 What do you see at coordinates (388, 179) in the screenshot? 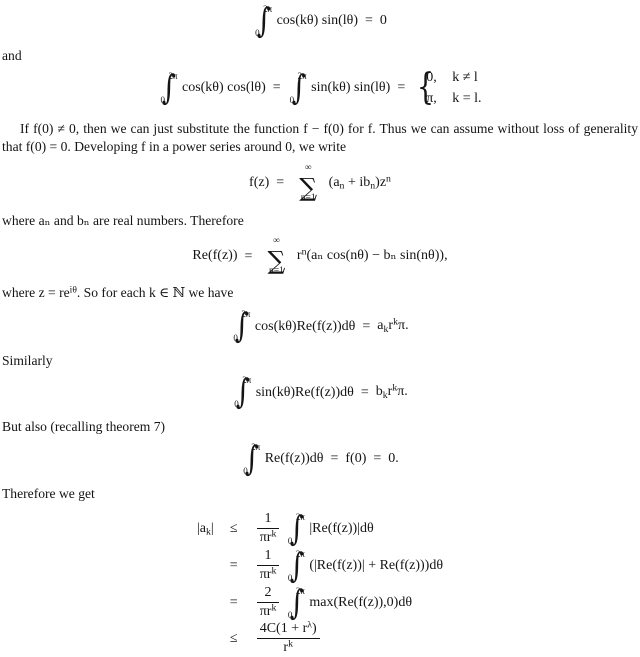
I see `term-exponent: n` at bounding box center [388, 179].